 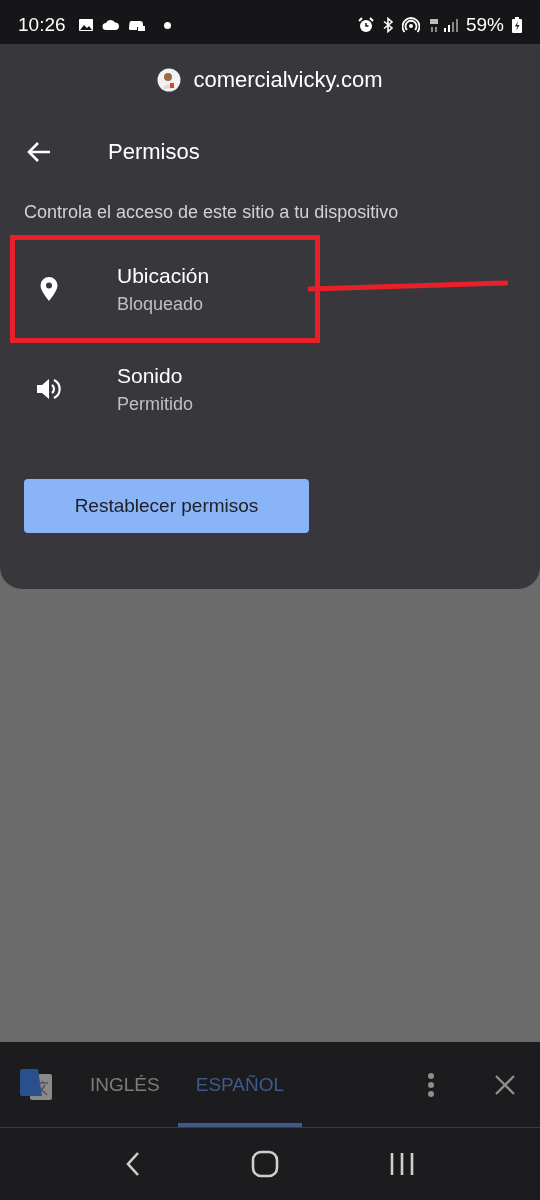 What do you see at coordinates (167, 25) in the screenshot?
I see `notification-dot-icon` at bounding box center [167, 25].